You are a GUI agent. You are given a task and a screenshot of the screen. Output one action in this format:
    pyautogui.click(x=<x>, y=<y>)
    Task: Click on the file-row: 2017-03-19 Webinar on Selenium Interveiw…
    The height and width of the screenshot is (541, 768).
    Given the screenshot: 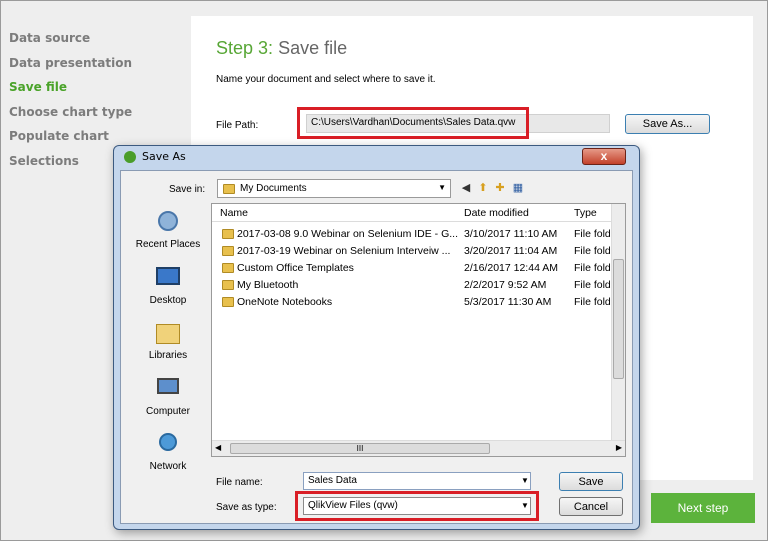 What is the action you would take?
    pyautogui.click(x=416, y=251)
    